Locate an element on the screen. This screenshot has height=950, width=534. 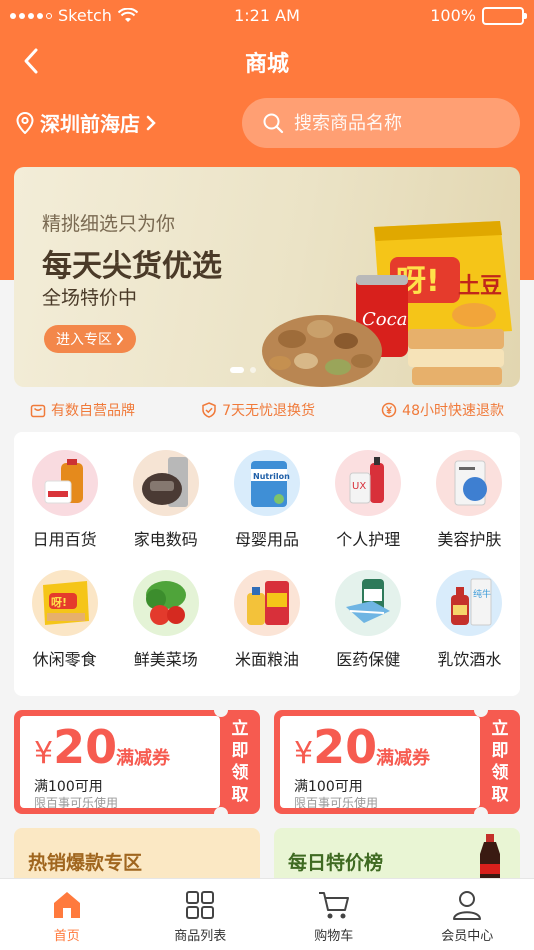
category-skincare: 美容护肤 is located at coordinates (469, 500).